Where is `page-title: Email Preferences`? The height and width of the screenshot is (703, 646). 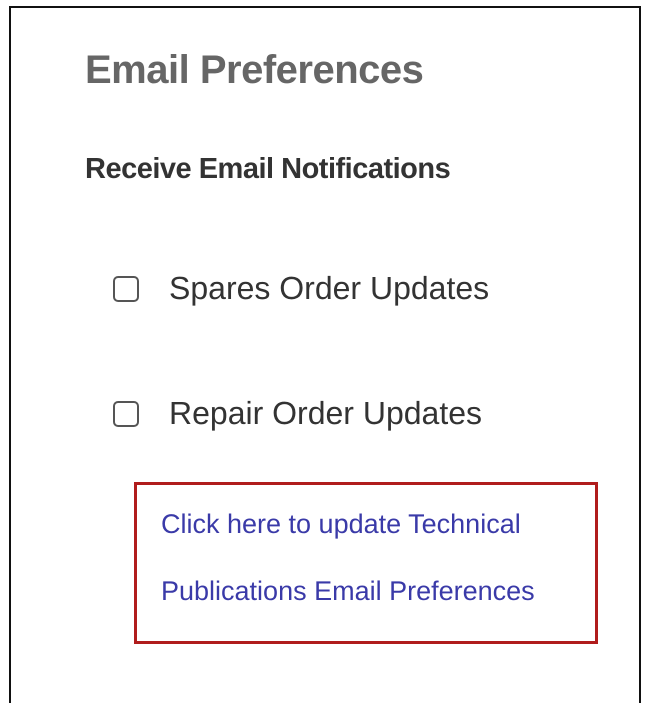
page-title: Email Preferences is located at coordinates (254, 70).